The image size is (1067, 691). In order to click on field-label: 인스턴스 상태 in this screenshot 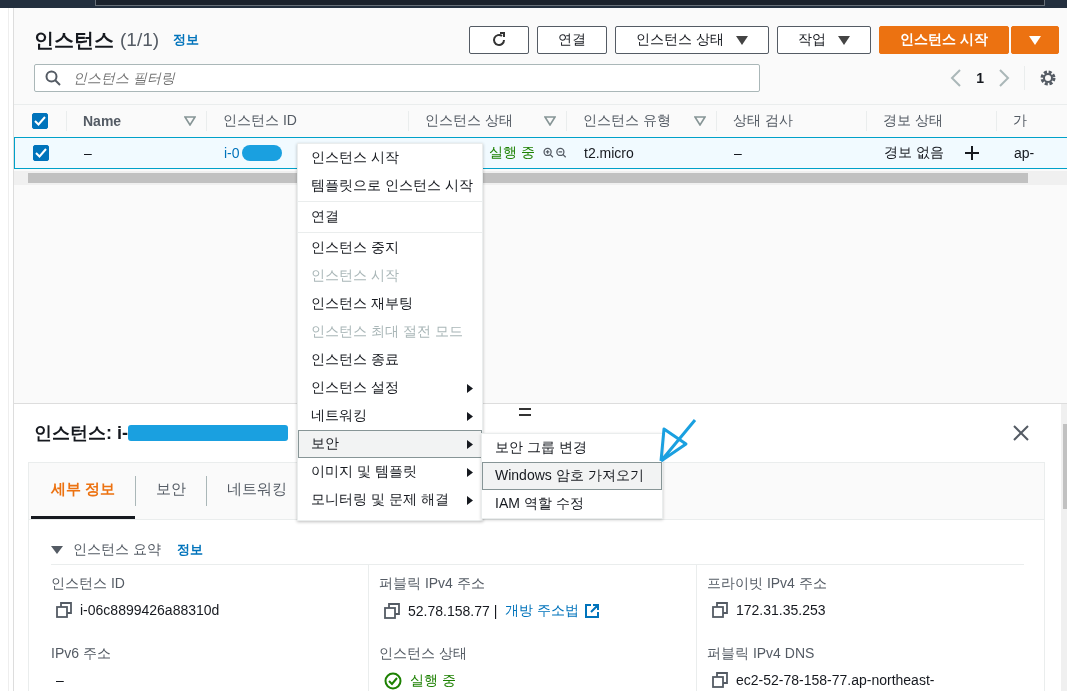, I will do `click(423, 654)`.